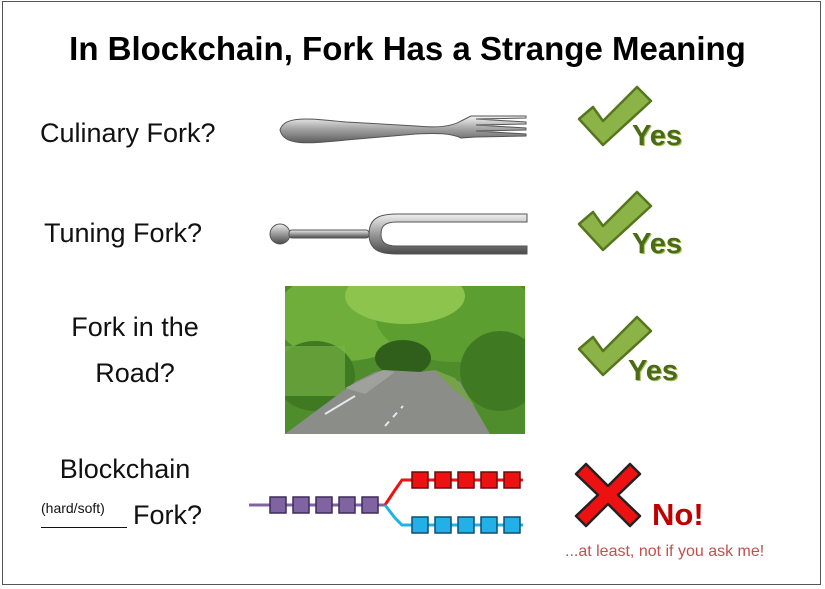 The width and height of the screenshot is (825, 589). What do you see at coordinates (123, 233) in the screenshot?
I see `tuning-fork-question: Tuning Fork?` at bounding box center [123, 233].